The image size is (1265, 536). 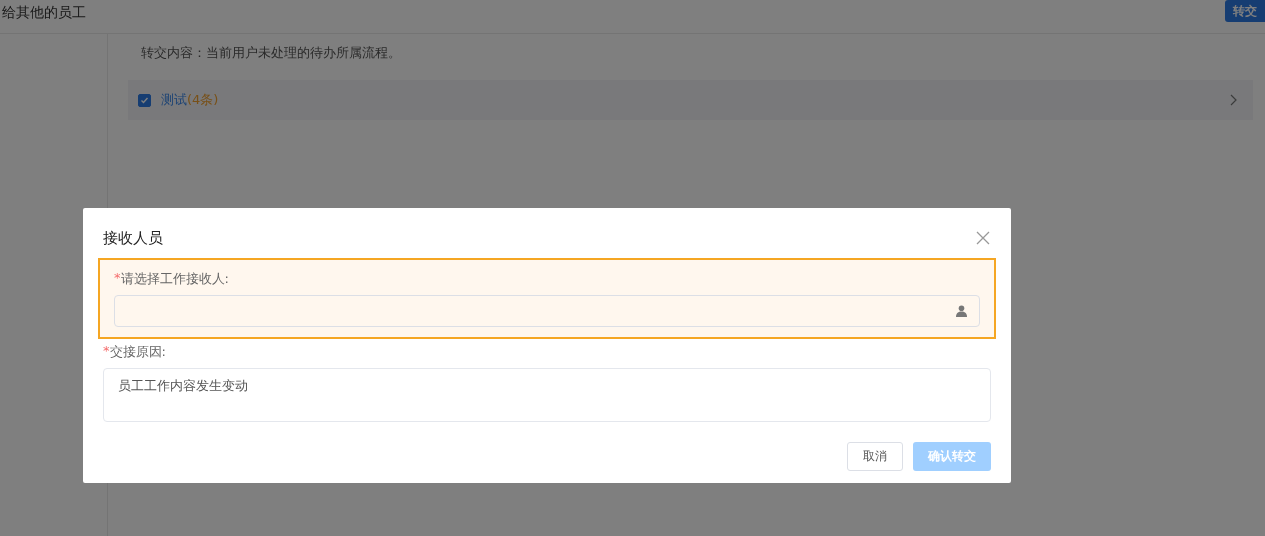 I want to click on close-button, so click(x=983, y=238).